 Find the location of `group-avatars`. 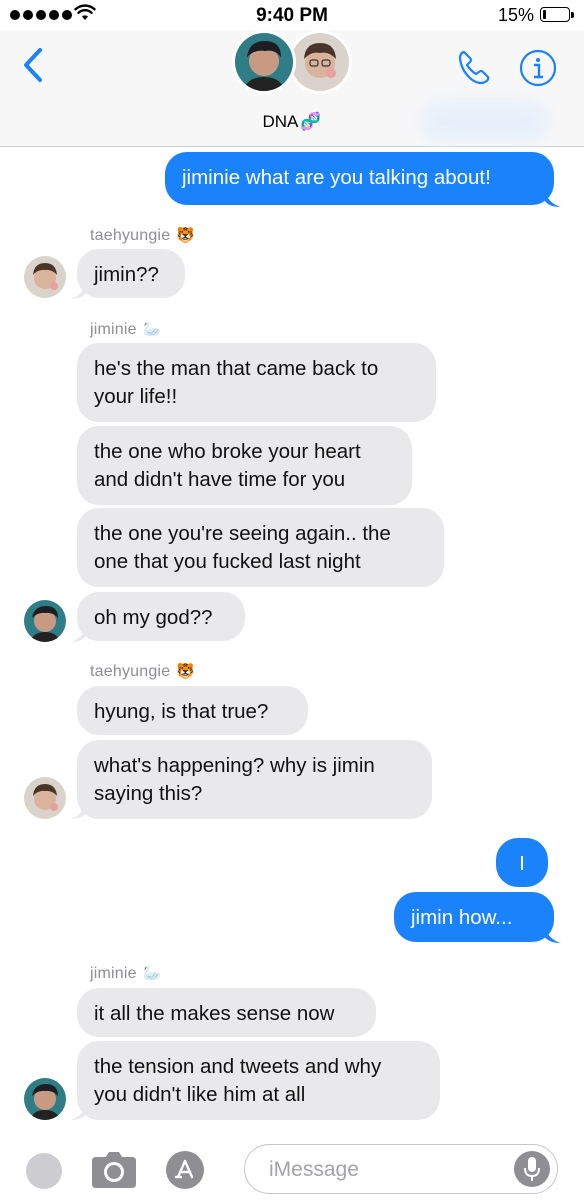

group-avatars is located at coordinates (292, 62).